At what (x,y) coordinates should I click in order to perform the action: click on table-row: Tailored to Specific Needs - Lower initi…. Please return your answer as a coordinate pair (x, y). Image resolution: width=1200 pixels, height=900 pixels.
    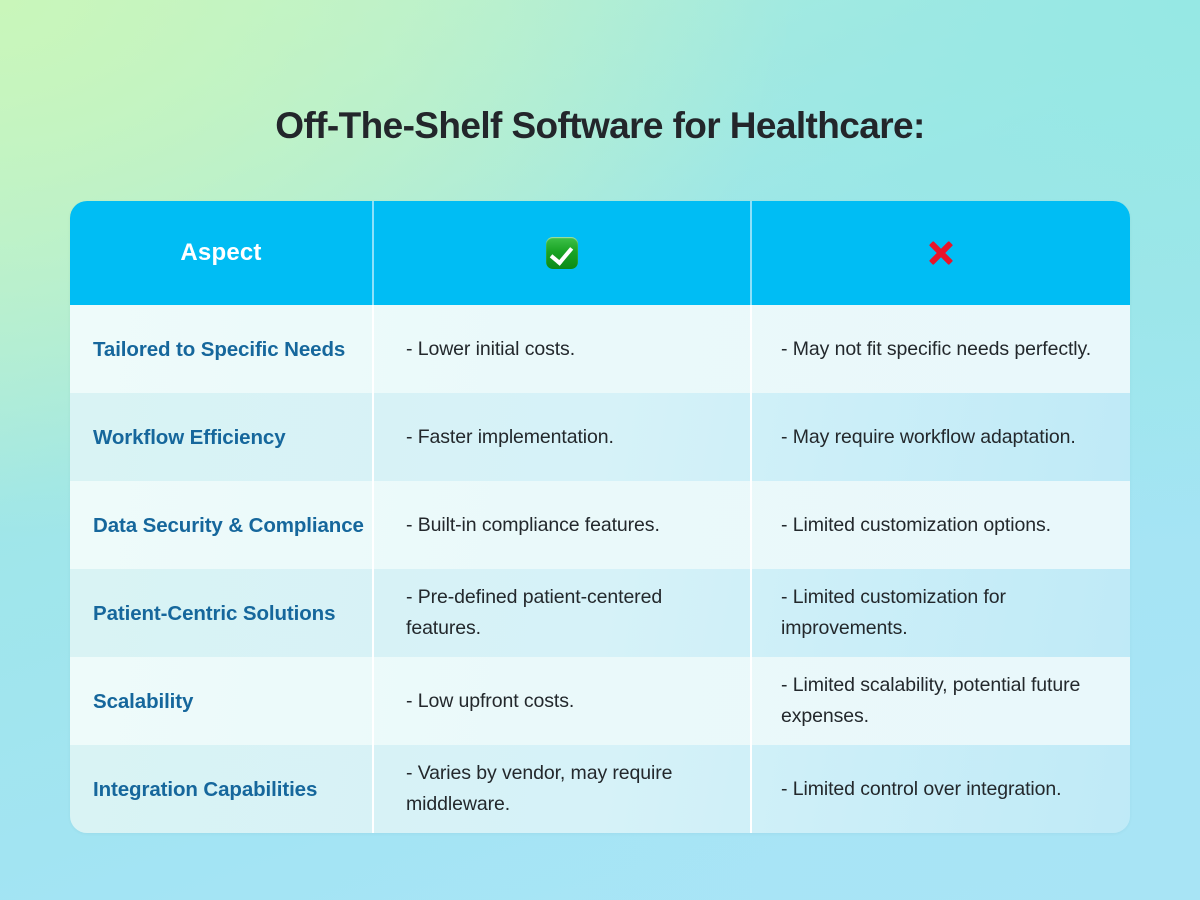
    Looking at the image, I should click on (600, 349).